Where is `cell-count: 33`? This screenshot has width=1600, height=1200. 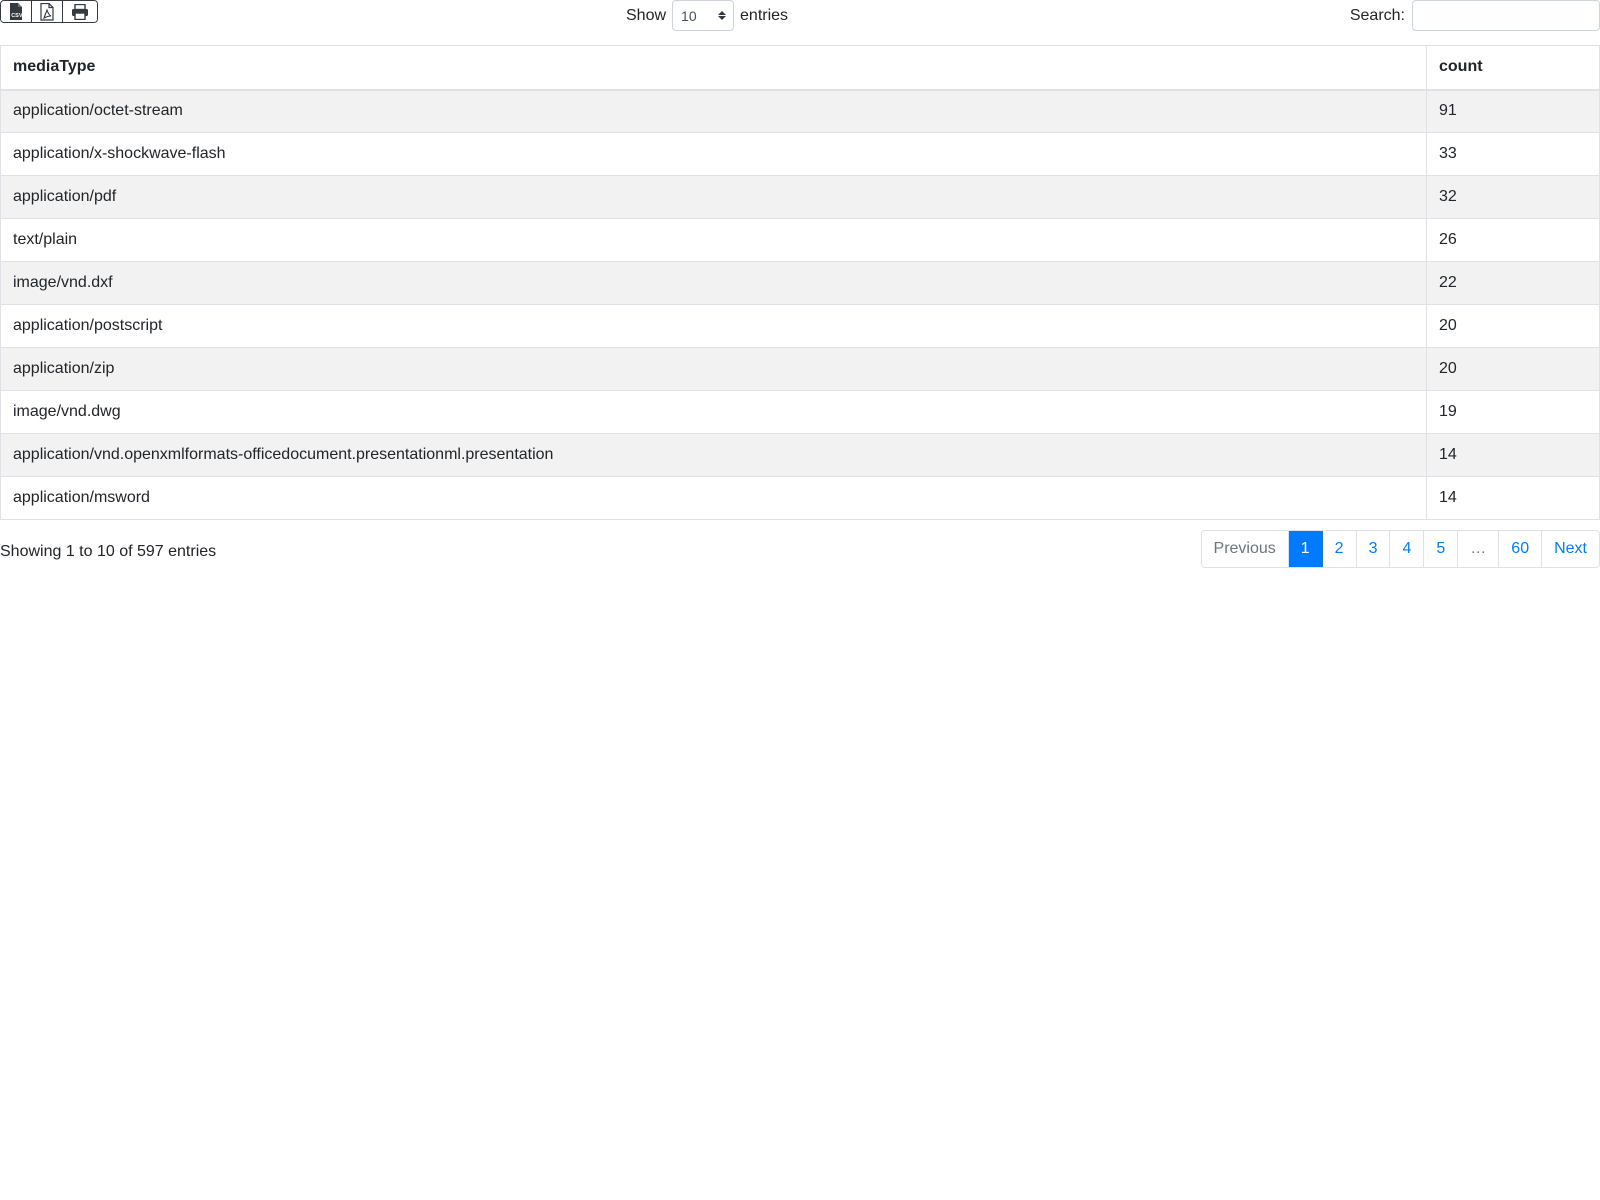 cell-count: 33 is located at coordinates (1513, 154).